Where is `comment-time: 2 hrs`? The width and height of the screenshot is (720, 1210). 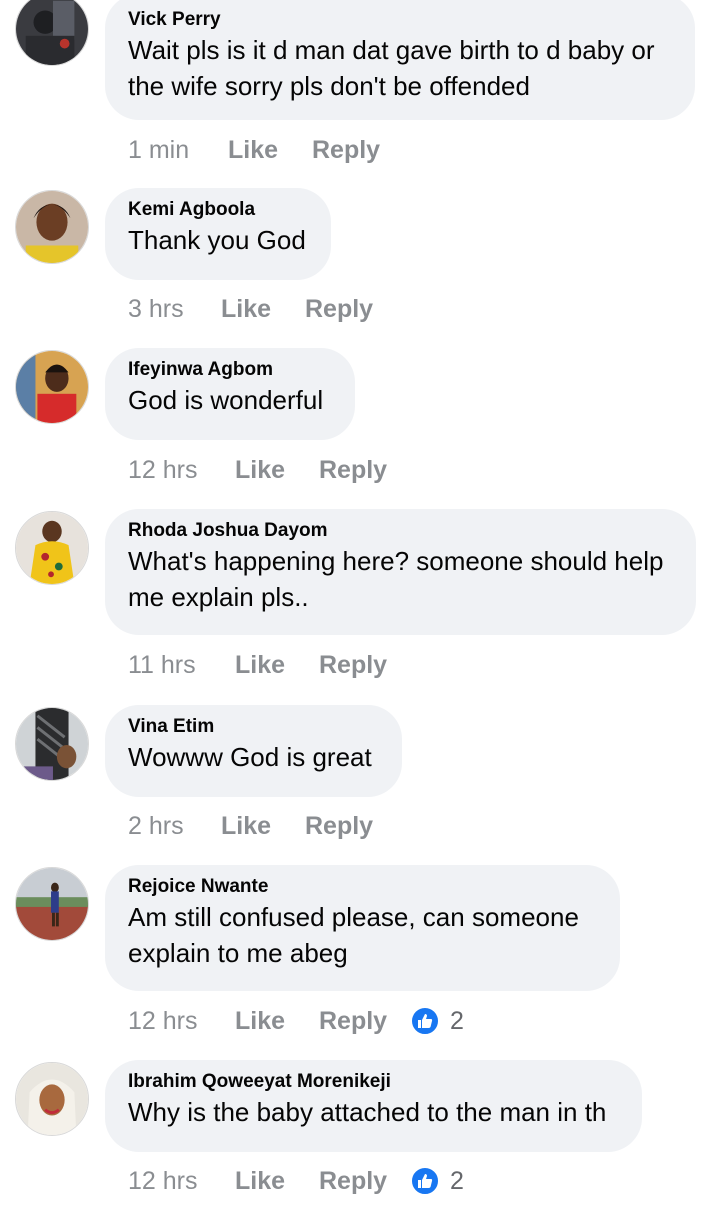
comment-time: 2 hrs is located at coordinates (156, 826).